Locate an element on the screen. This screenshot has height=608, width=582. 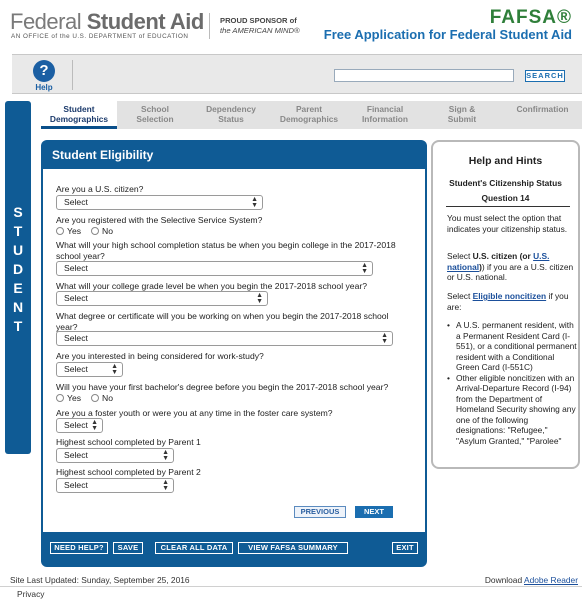
tab-school-selection: School Selection is located at coordinates (155, 115).